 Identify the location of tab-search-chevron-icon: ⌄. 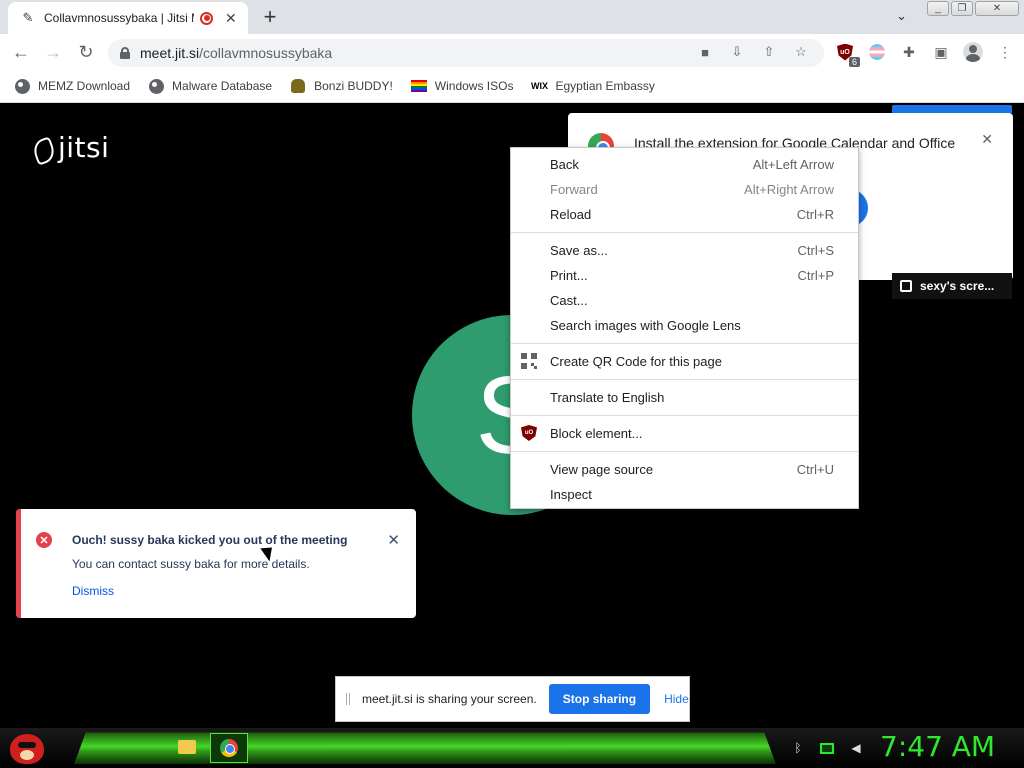
(901, 16).